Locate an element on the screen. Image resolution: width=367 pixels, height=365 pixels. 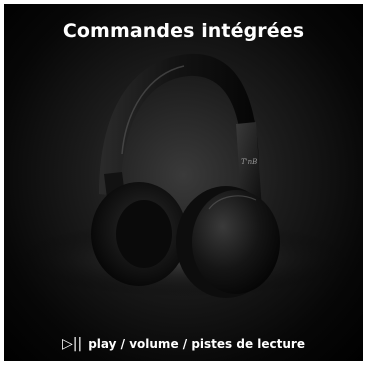
feature-caption: ▷|| play / volume / pistes de lecture is located at coordinates (183, 344).